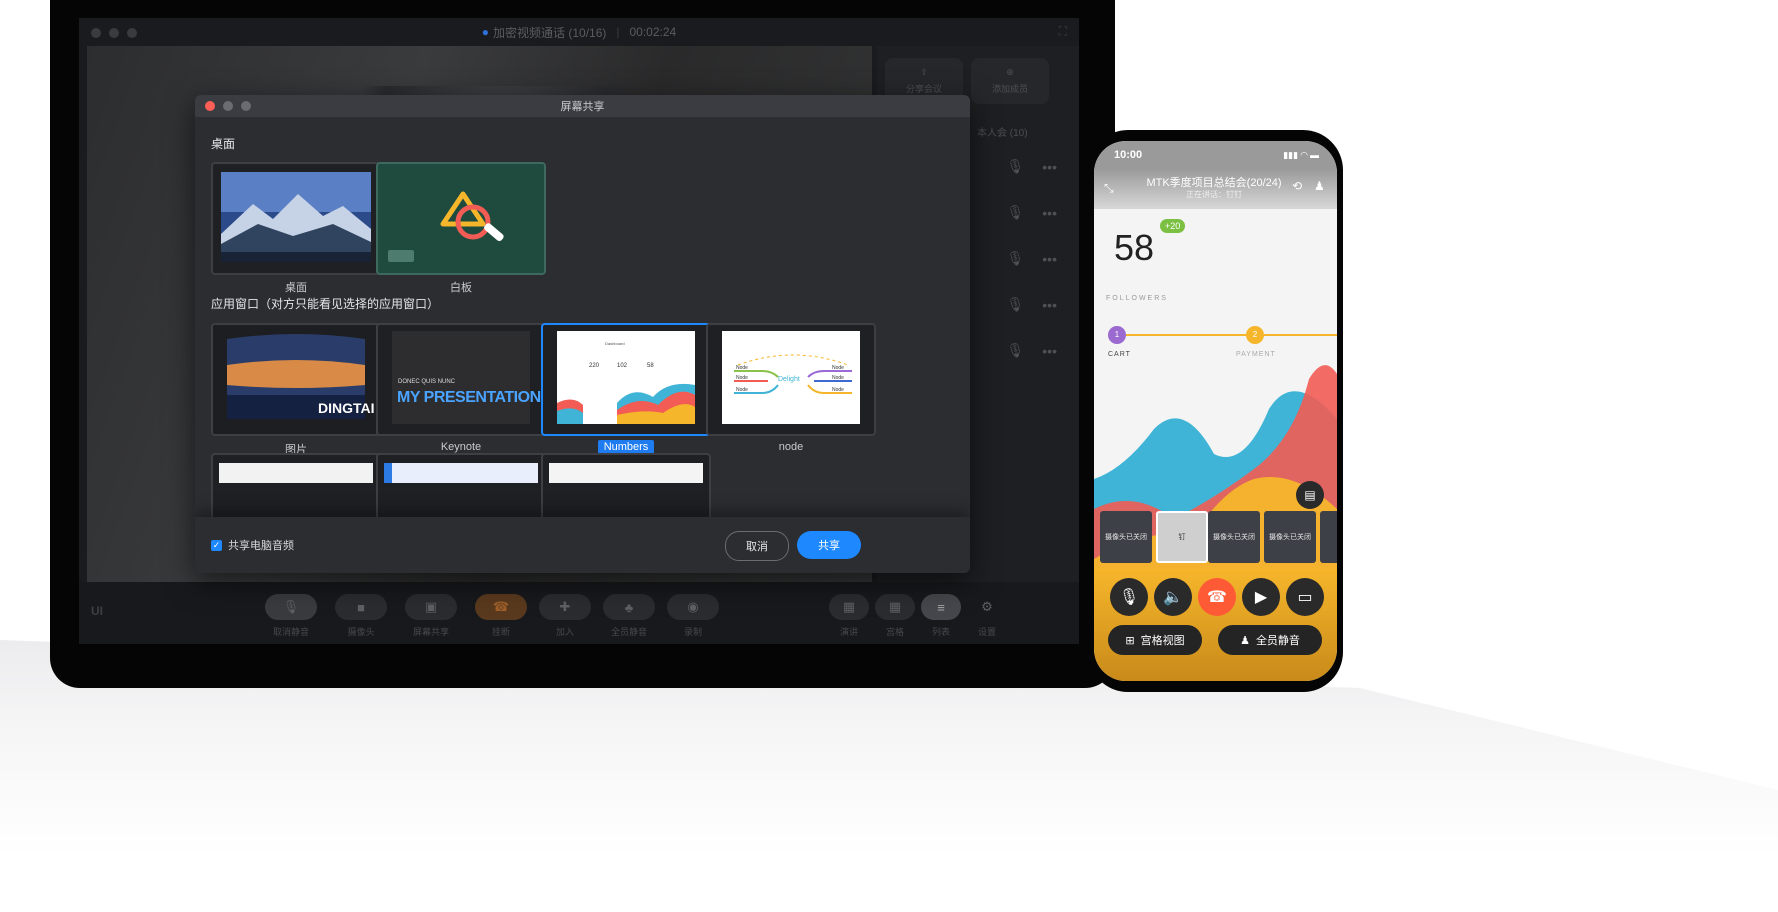 The width and height of the screenshot is (1778, 912). What do you see at coordinates (629, 607) in the screenshot?
I see `users-icon: ♣` at bounding box center [629, 607].